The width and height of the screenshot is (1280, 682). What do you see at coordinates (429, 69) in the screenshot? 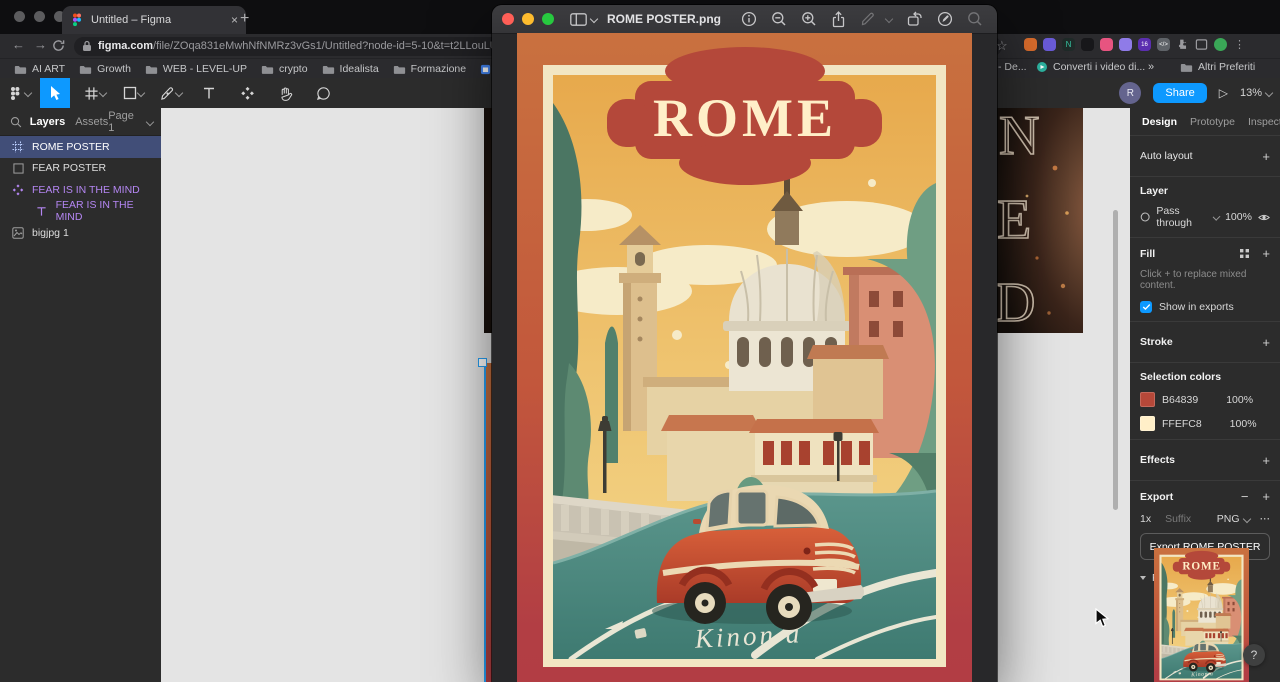
I see `bookmark-formazione: Formazione` at bounding box center [429, 69].